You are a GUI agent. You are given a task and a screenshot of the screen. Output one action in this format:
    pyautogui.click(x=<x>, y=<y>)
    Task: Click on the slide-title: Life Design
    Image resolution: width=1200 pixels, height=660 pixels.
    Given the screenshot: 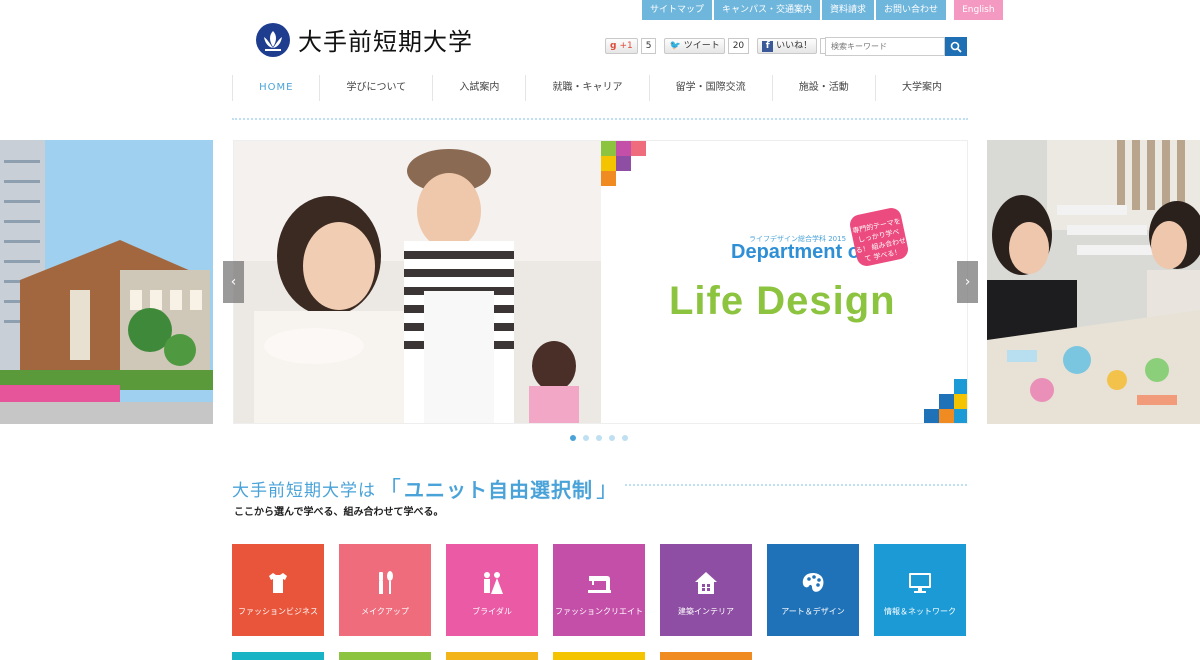 What is the action you would take?
    pyautogui.click(x=782, y=301)
    